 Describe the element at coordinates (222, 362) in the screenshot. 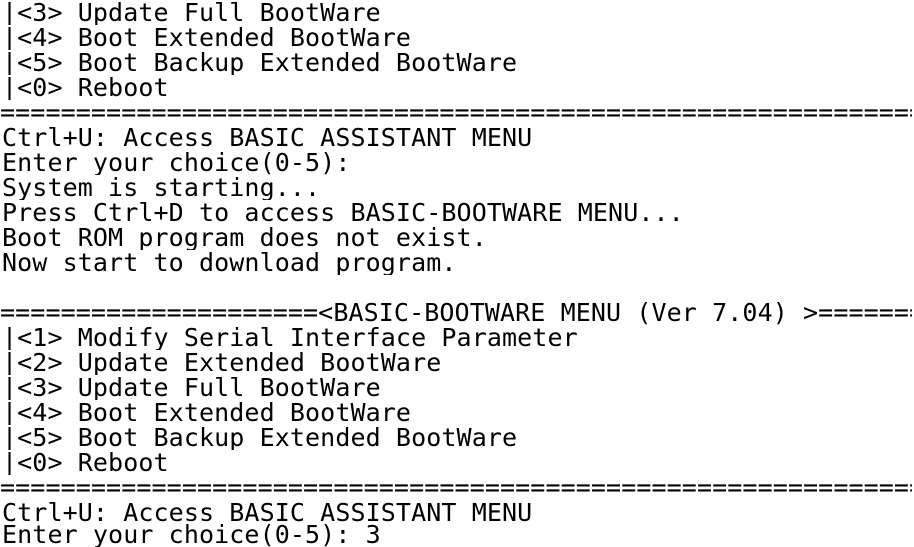

I see `menu-option-2-update-extended-bootware: |<2> Update Extended BootWare` at that location.